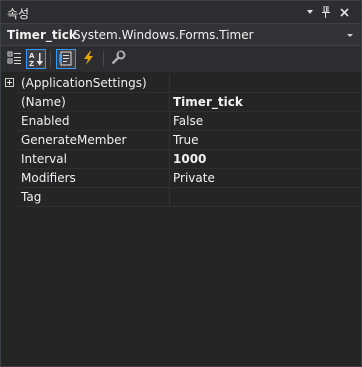  Describe the element at coordinates (43, 102) in the screenshot. I see `property-name: (Name)` at that location.